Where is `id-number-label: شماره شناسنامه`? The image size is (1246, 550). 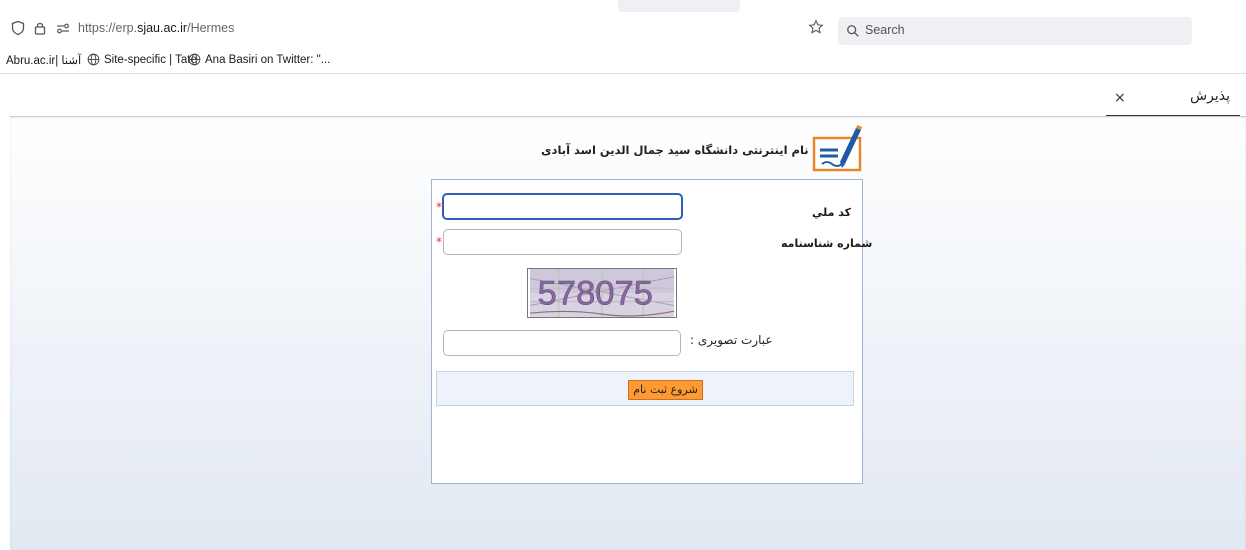
id-number-label: شماره شناسنامه is located at coordinates (827, 243).